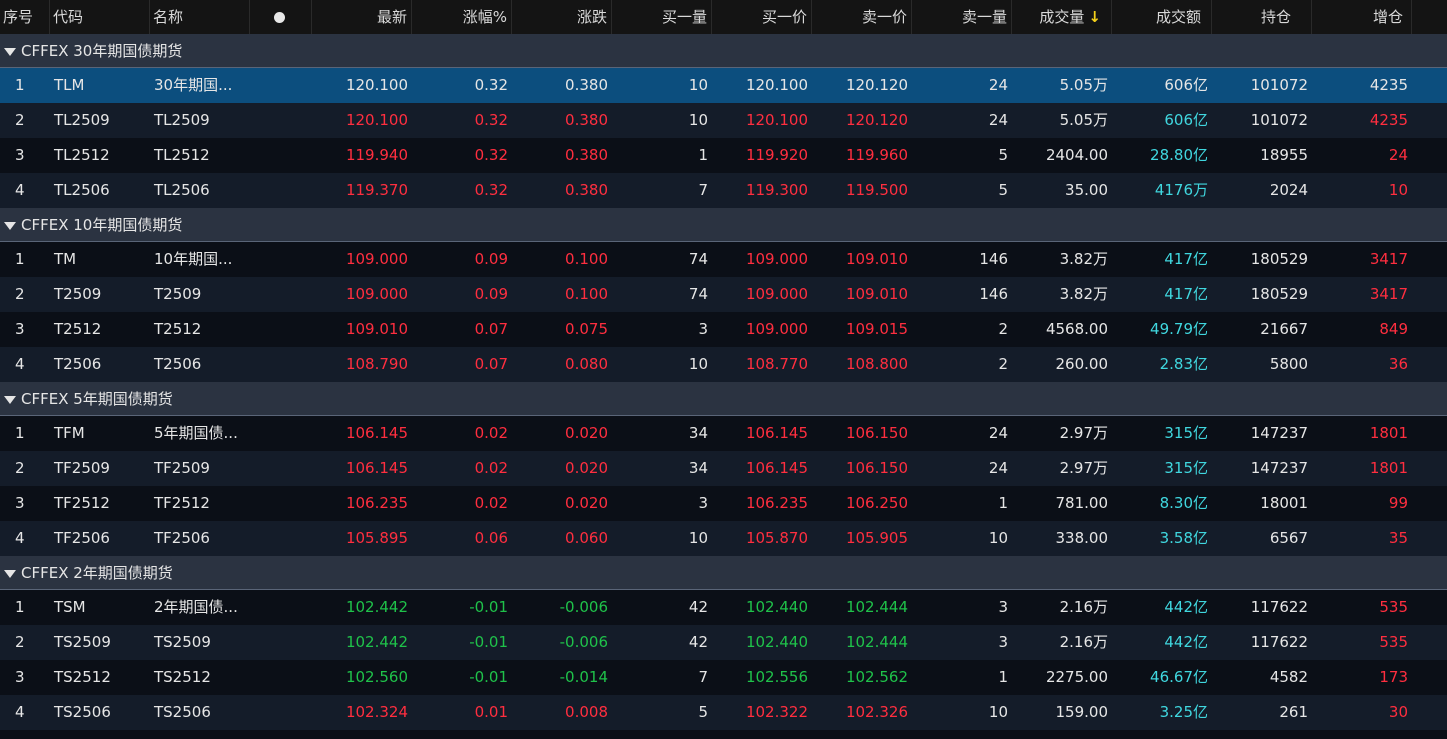 This screenshot has height=739, width=1447. What do you see at coordinates (1429, 17) in the screenshot?
I see `col-header-spacer` at bounding box center [1429, 17].